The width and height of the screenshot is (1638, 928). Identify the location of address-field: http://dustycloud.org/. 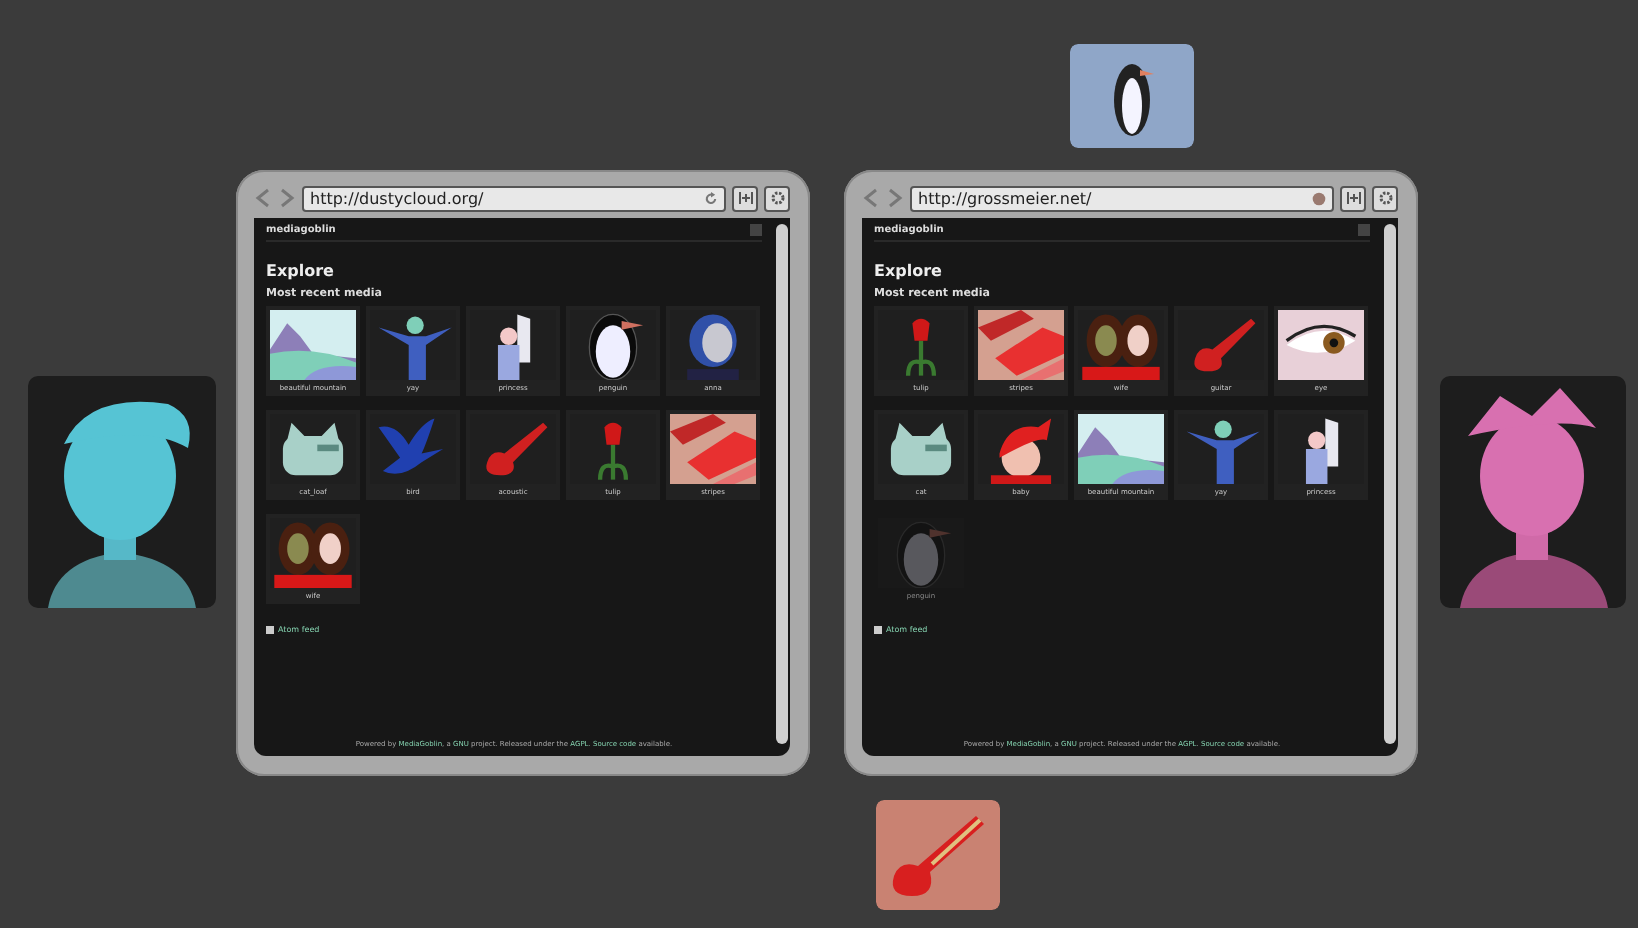
(514, 198).